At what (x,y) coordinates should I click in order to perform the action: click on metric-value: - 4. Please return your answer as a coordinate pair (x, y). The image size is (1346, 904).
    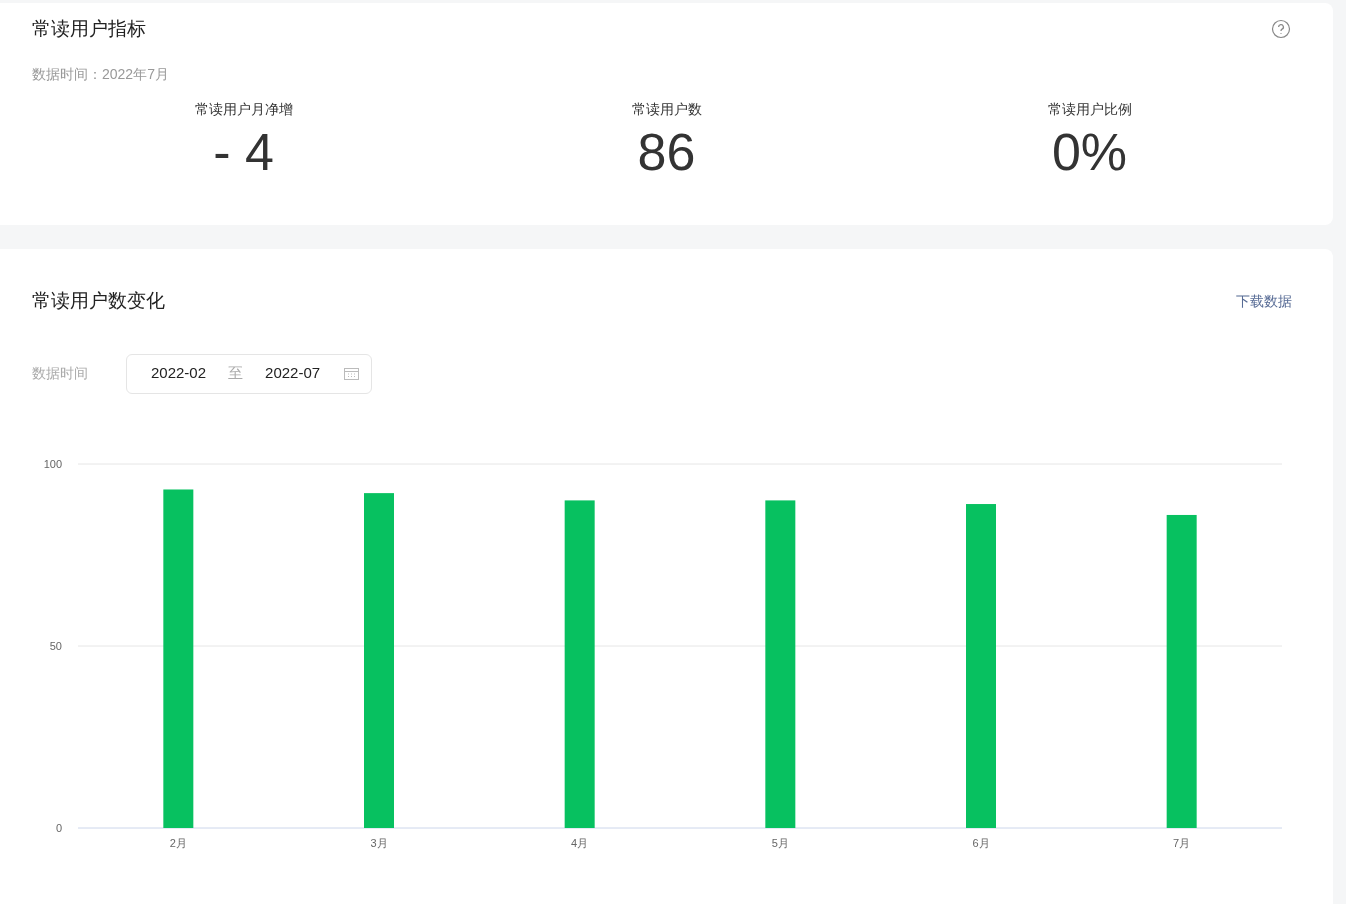
    Looking at the image, I should click on (243, 152).